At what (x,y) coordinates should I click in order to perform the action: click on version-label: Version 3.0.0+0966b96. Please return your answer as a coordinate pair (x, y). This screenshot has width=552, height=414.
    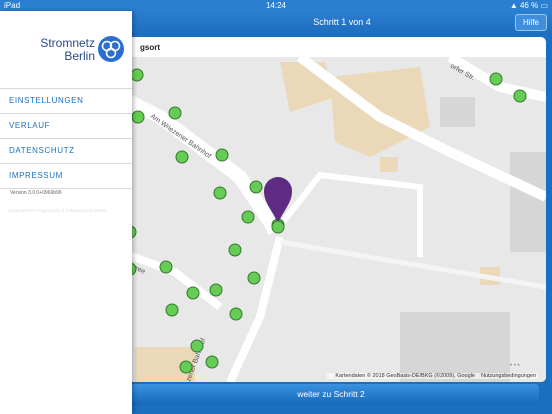
    Looking at the image, I should click on (36, 193).